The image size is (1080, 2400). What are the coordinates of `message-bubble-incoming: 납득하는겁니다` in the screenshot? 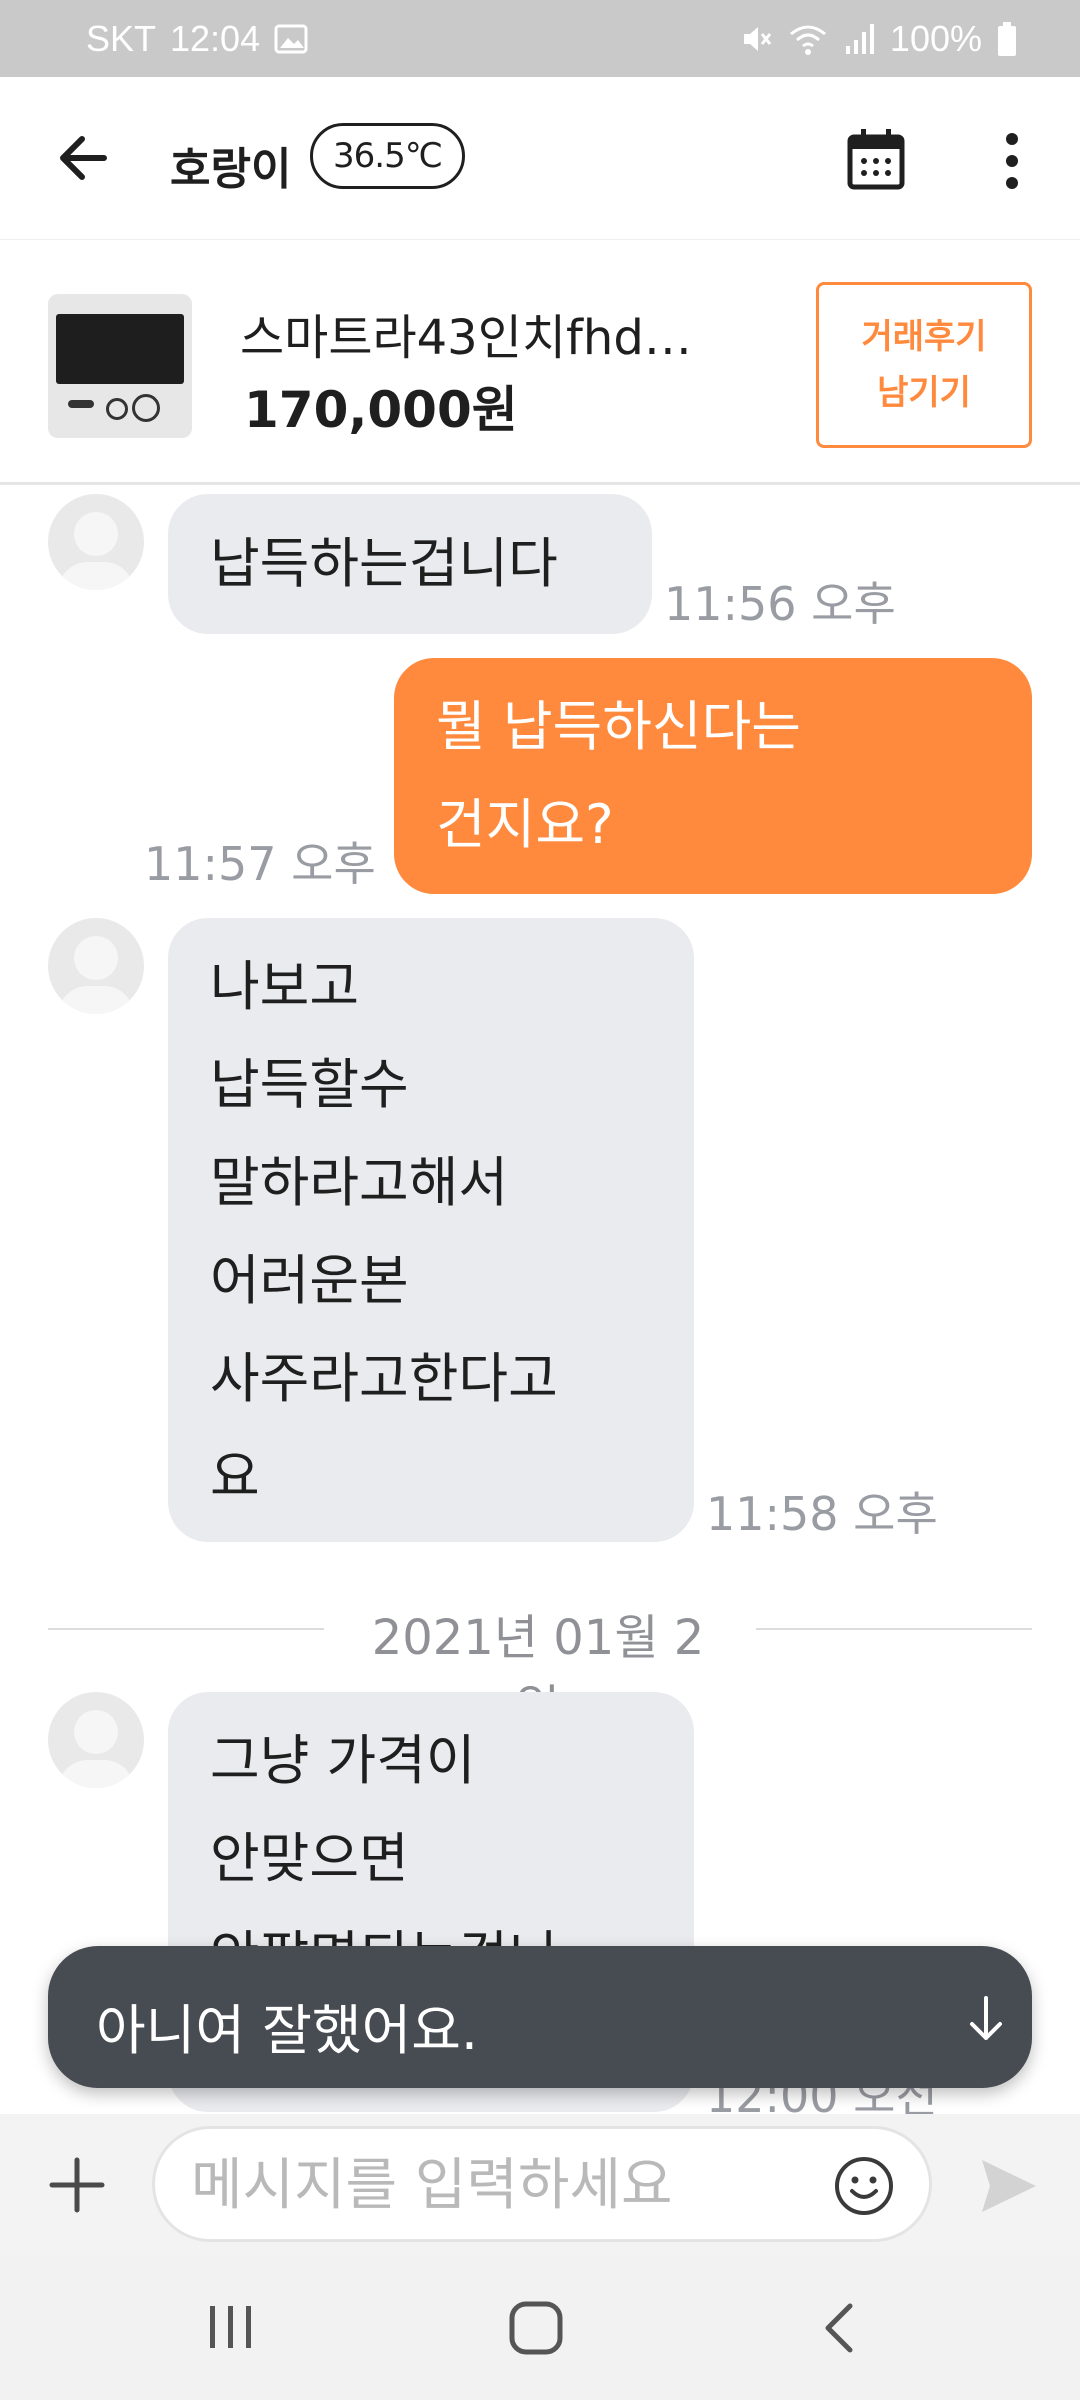 It's located at (410, 564).